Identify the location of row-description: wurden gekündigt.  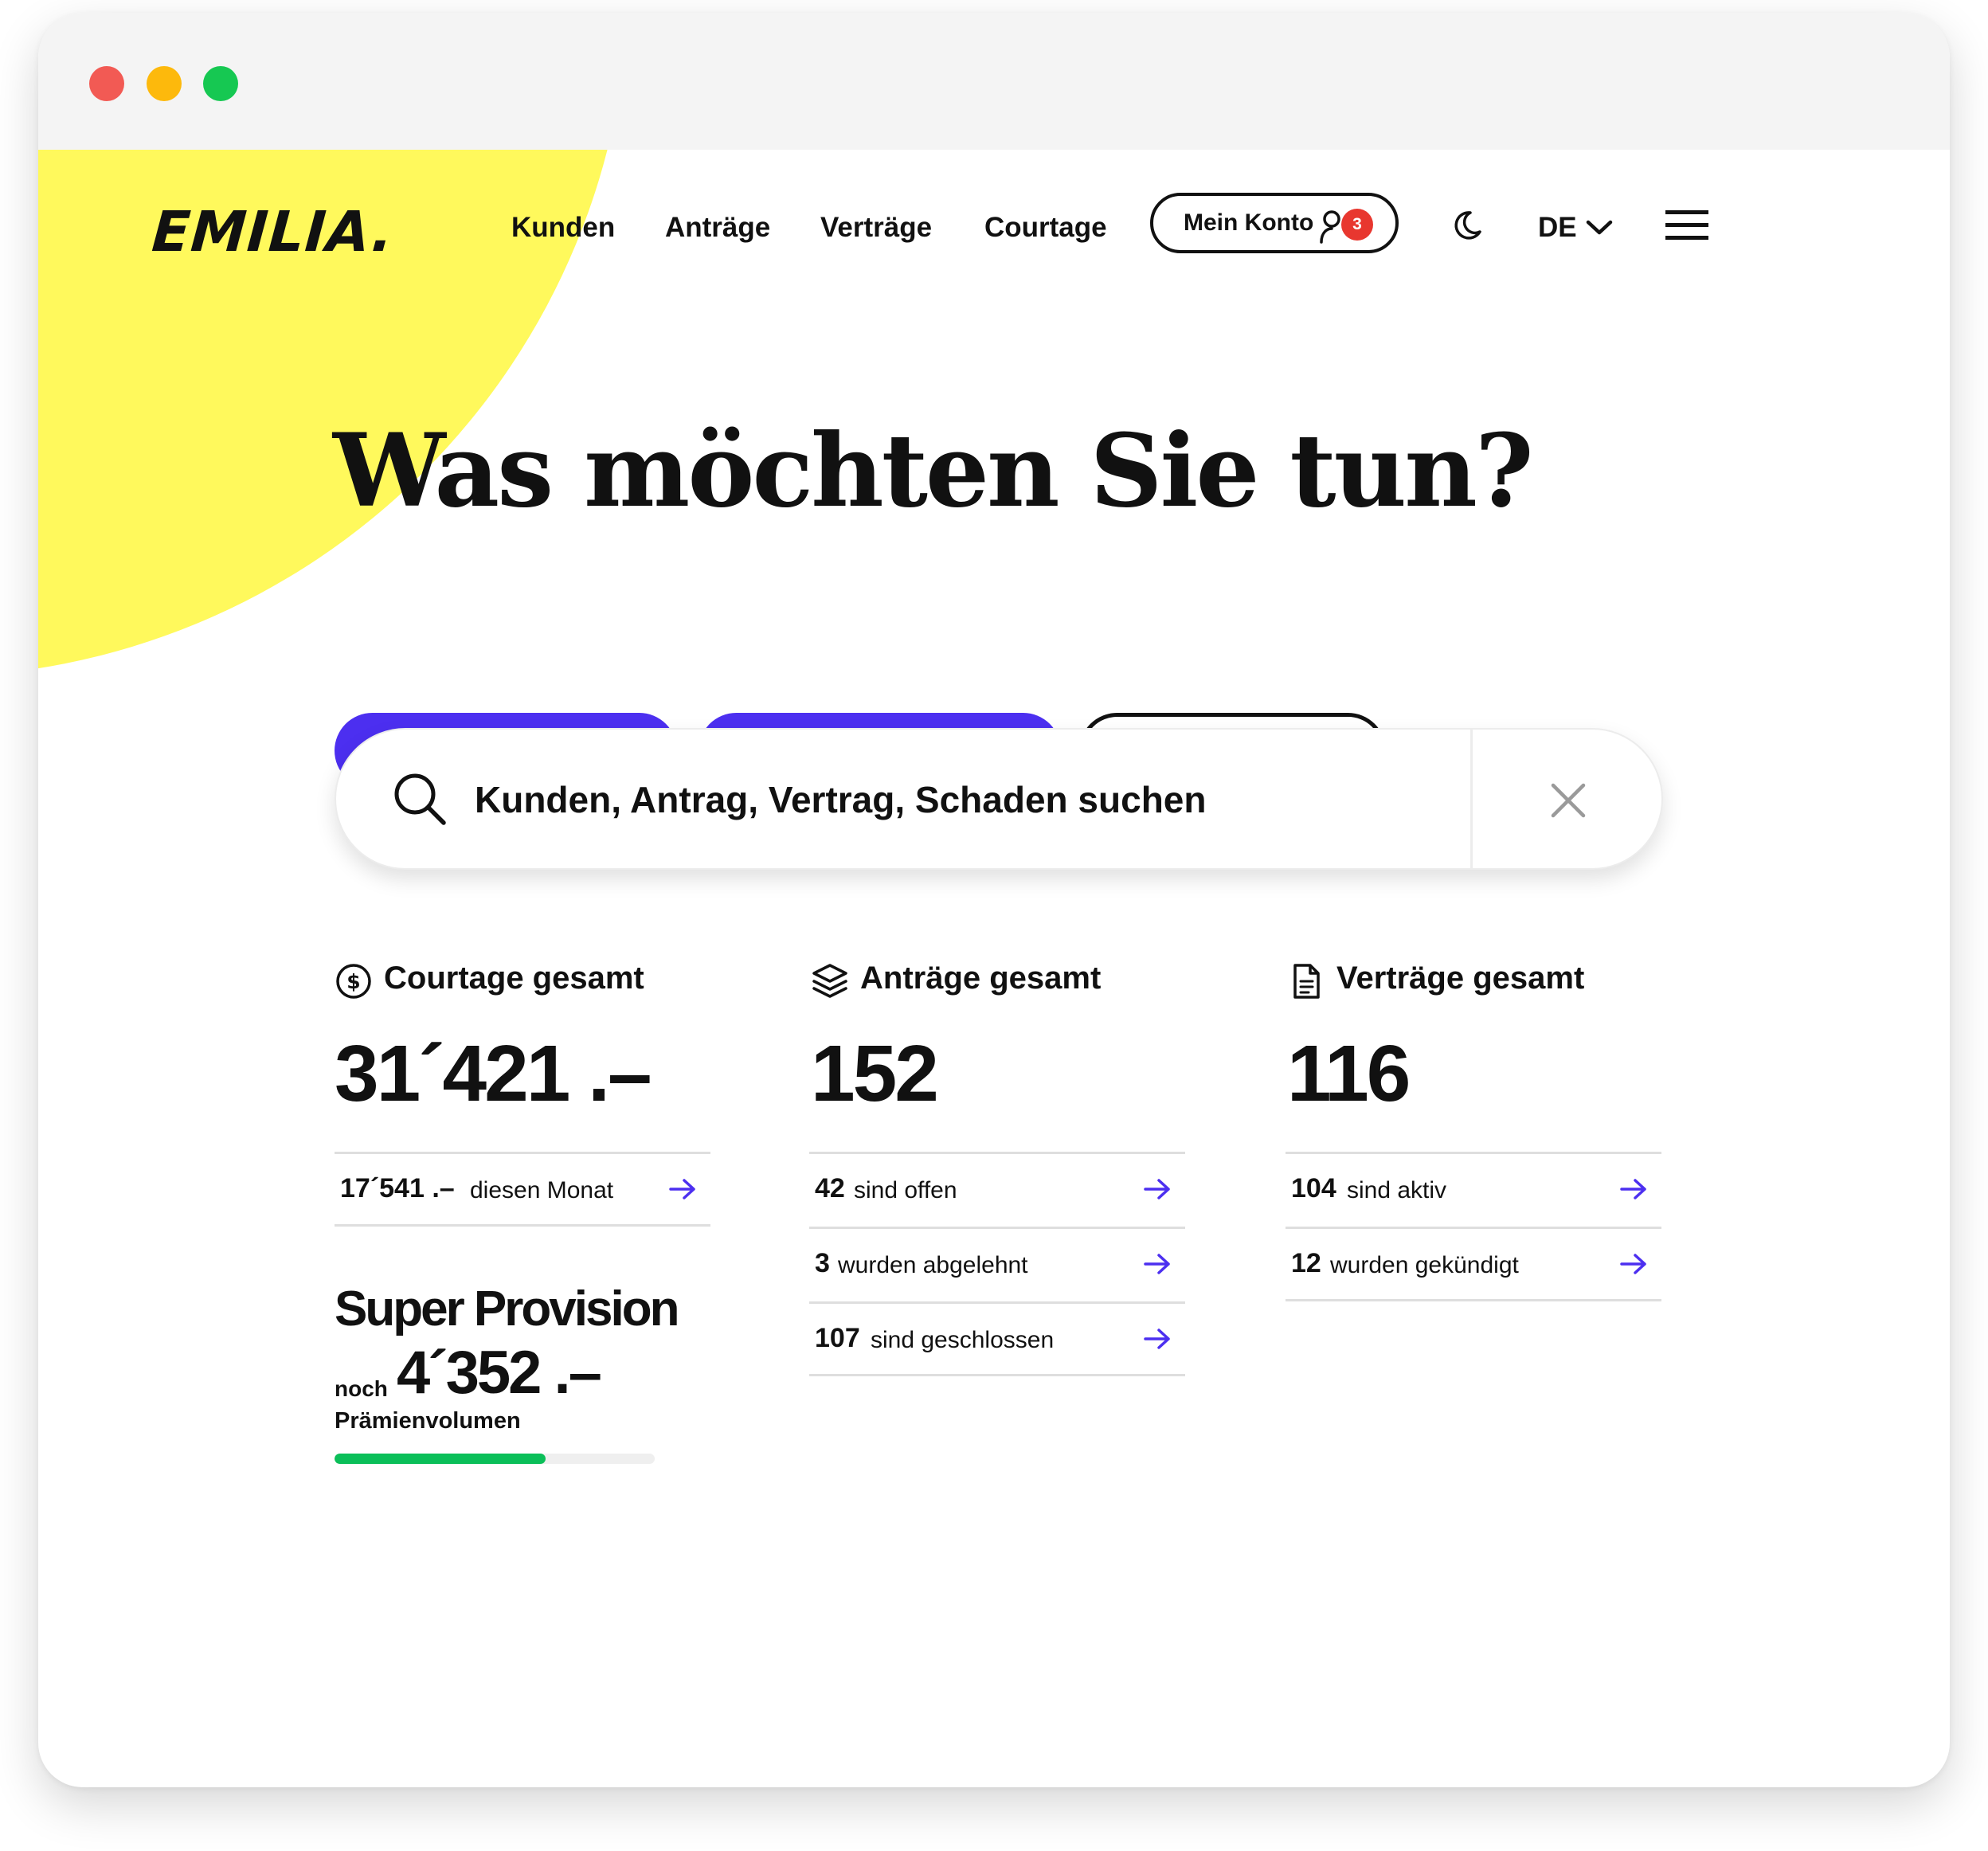
(1424, 1265).